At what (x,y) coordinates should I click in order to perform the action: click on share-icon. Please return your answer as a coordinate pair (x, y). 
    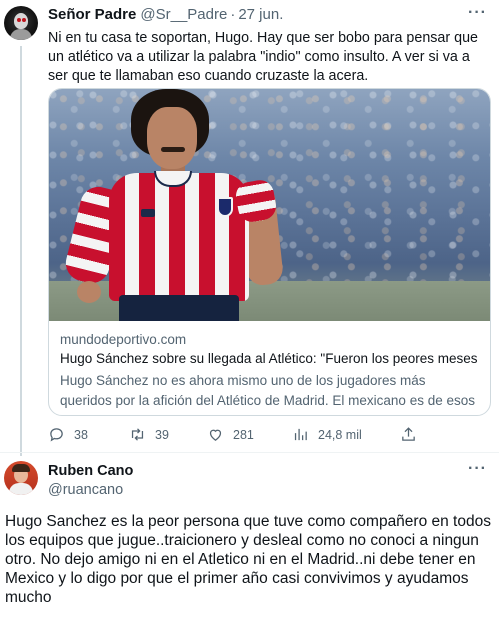
    Looking at the image, I should click on (408, 434).